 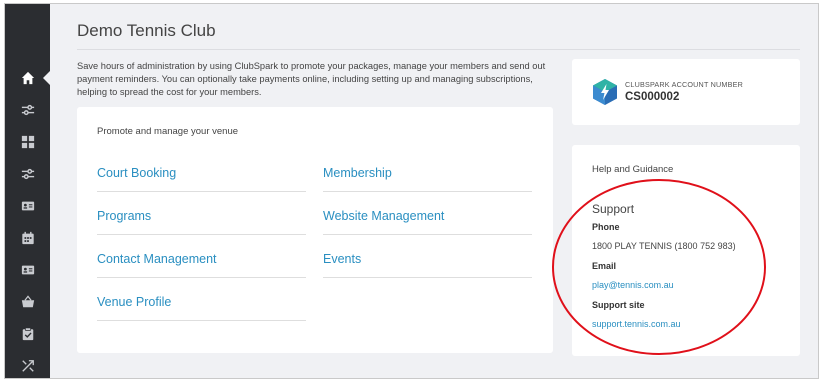 What do you see at coordinates (636, 324) in the screenshot?
I see `support-site-link: support.tennis.com.au` at bounding box center [636, 324].